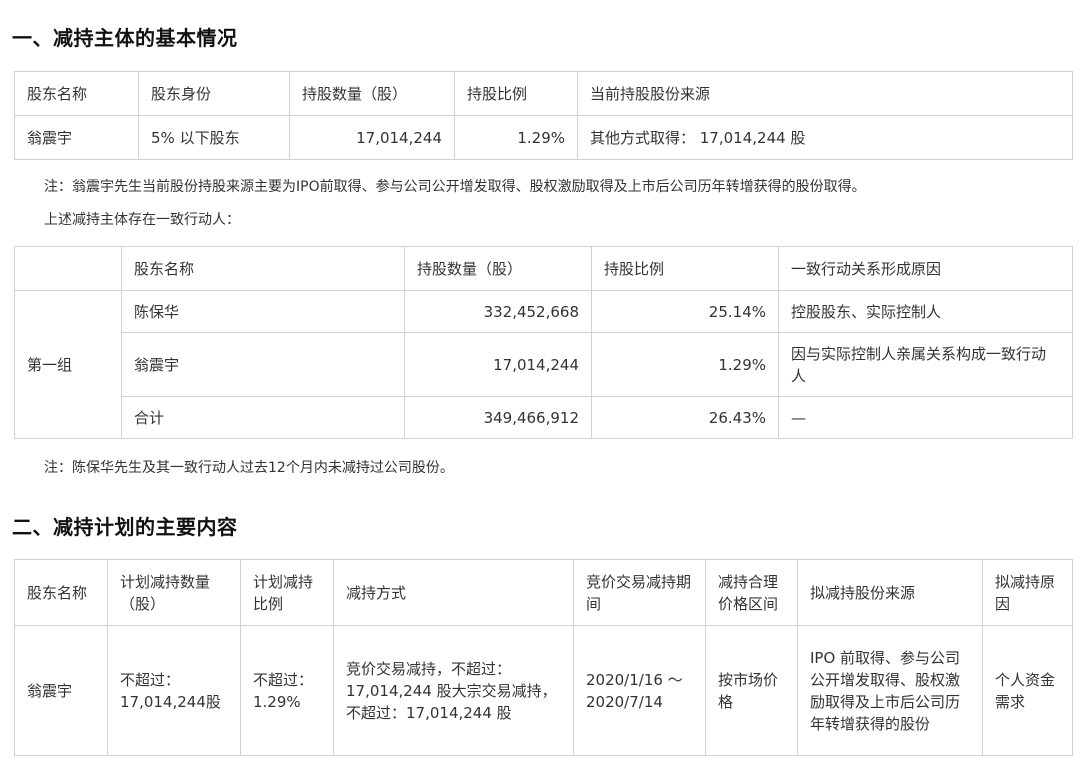 The image size is (1080, 762). What do you see at coordinates (498, 311) in the screenshot?
I see `cell-shares: 332,452,668` at bounding box center [498, 311].